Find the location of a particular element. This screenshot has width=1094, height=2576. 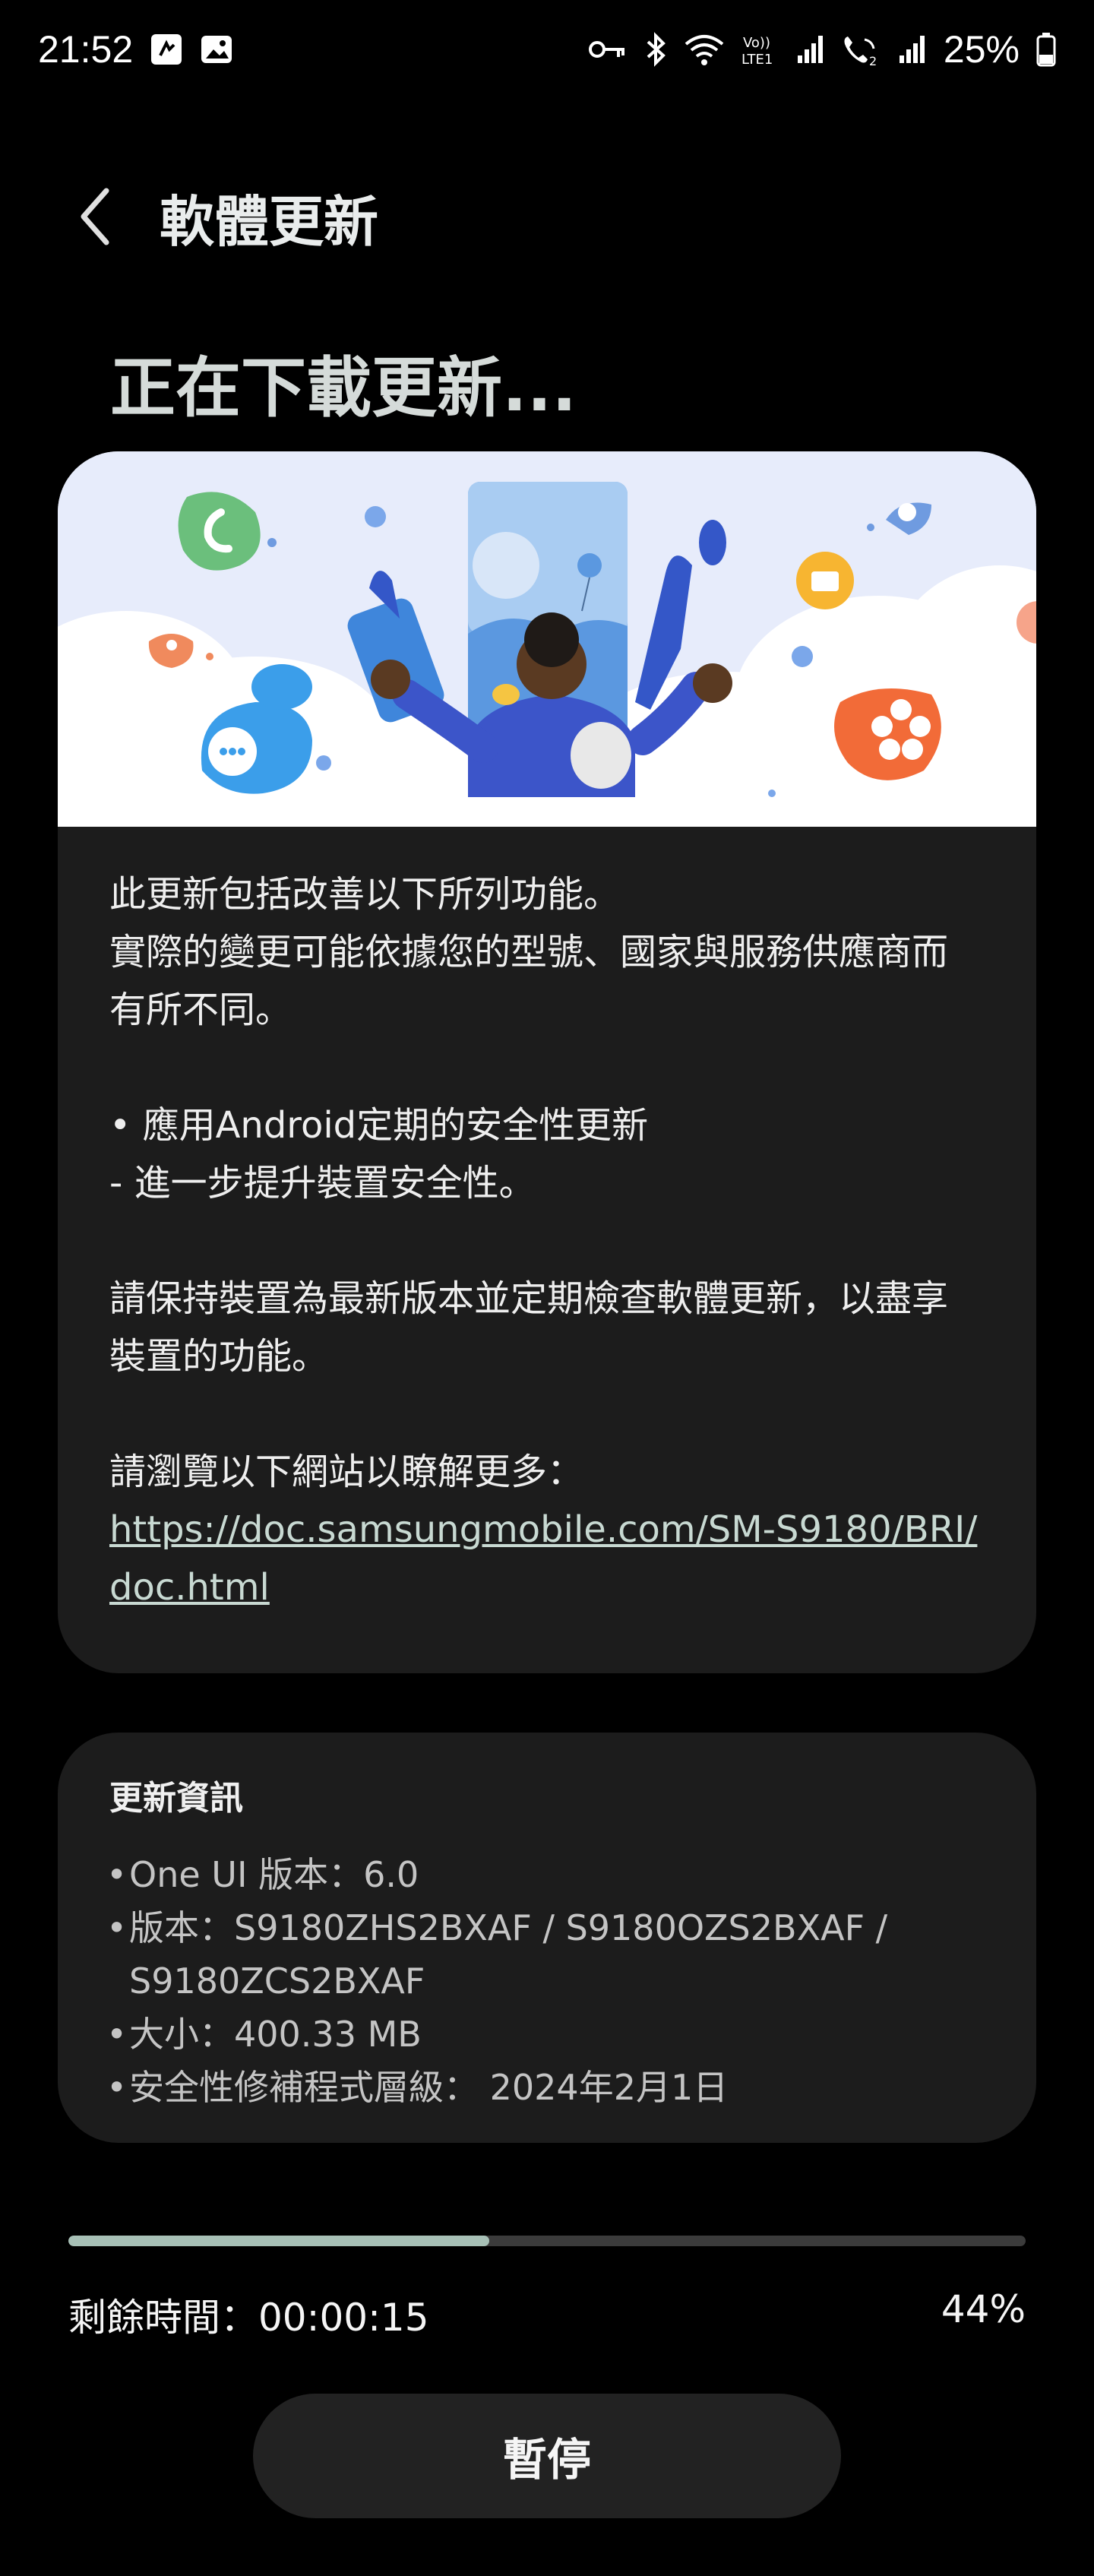

key-icon is located at coordinates (608, 49).